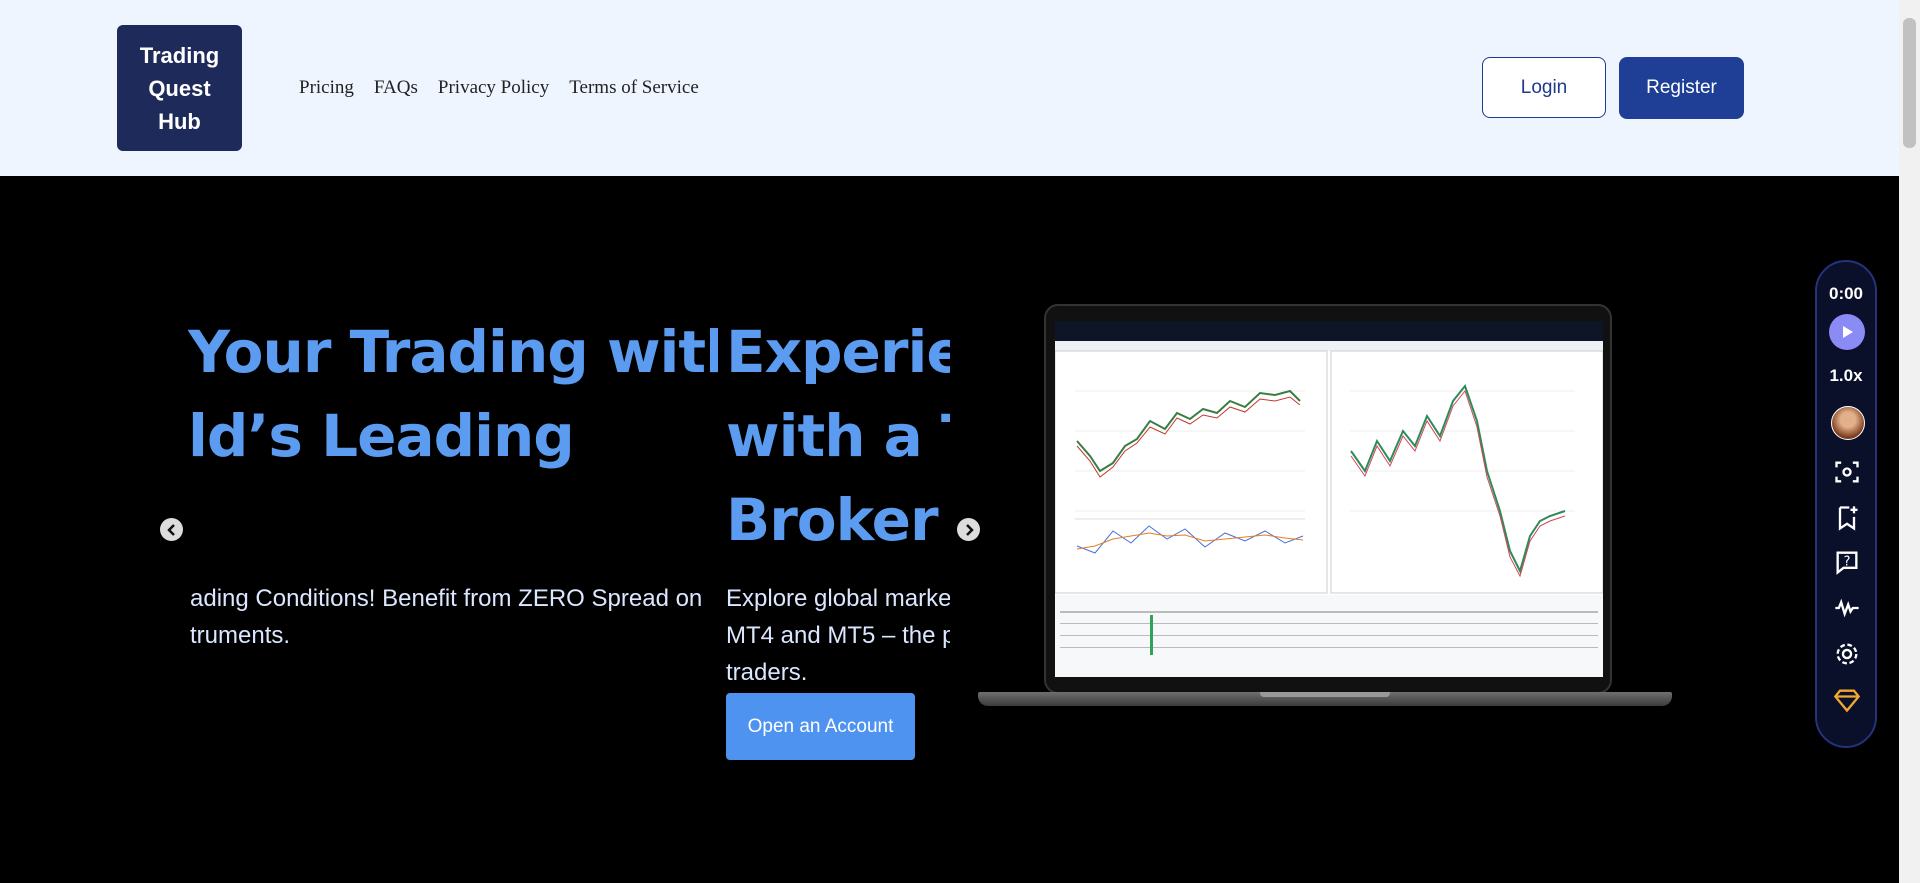  Describe the element at coordinates (832, 520) in the screenshot. I see `headline-line: Broker` at that location.